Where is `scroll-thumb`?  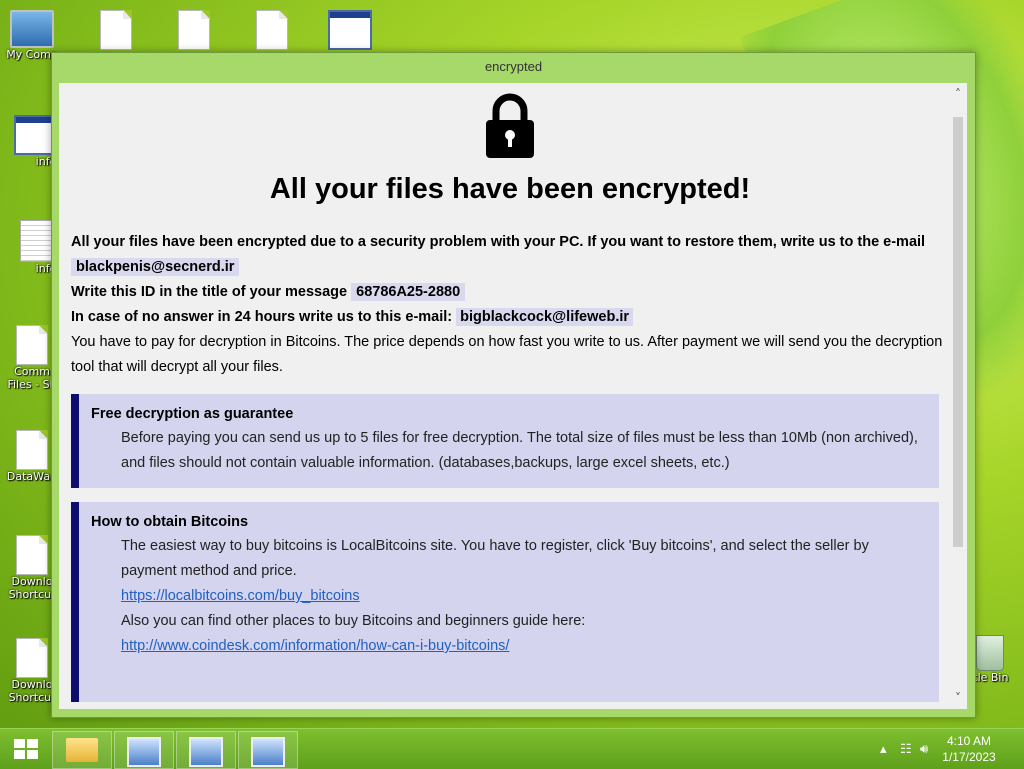
scroll-thumb is located at coordinates (958, 332).